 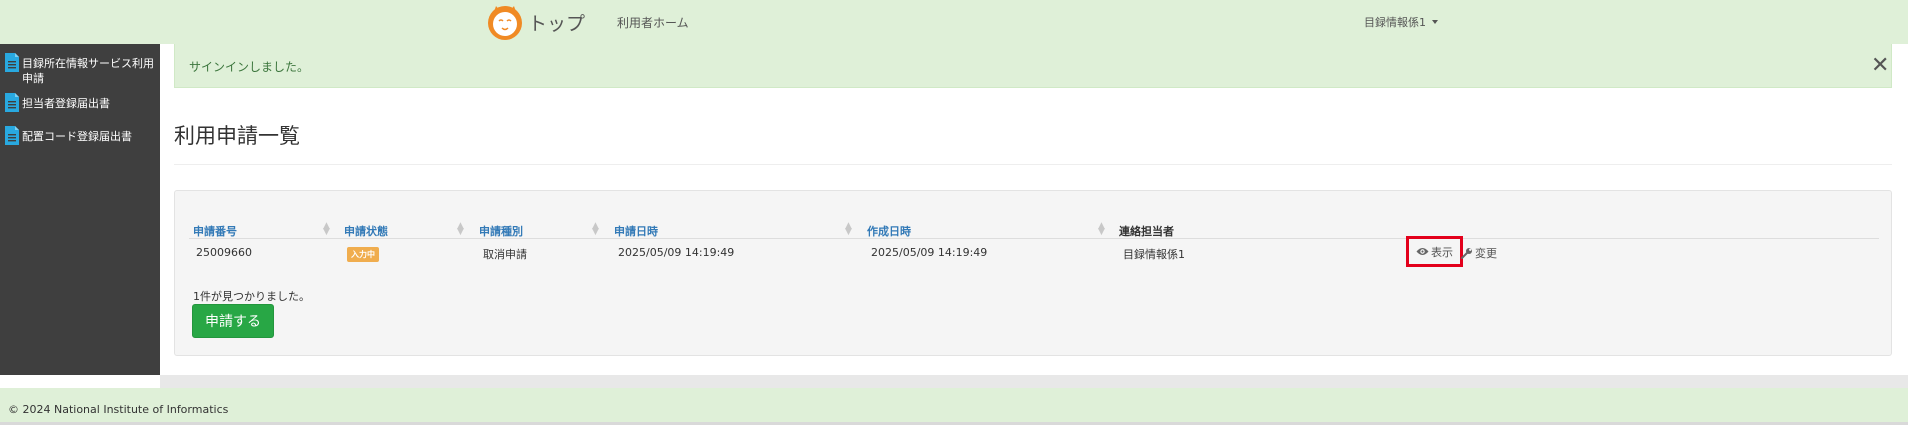 I want to click on sidebar-item-label: 担当者登録届出書, so click(x=66, y=103).